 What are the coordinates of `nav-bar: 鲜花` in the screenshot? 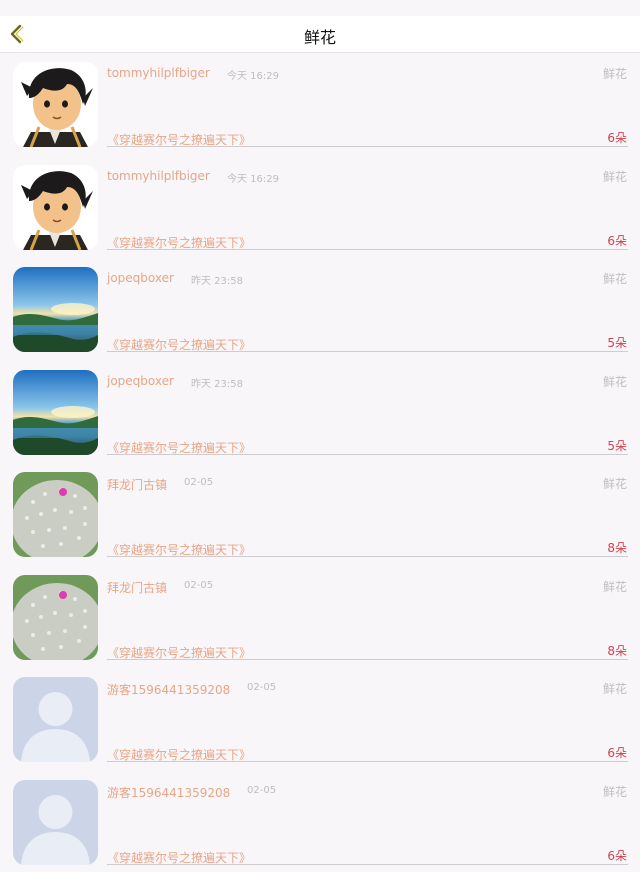 It's located at (320, 34).